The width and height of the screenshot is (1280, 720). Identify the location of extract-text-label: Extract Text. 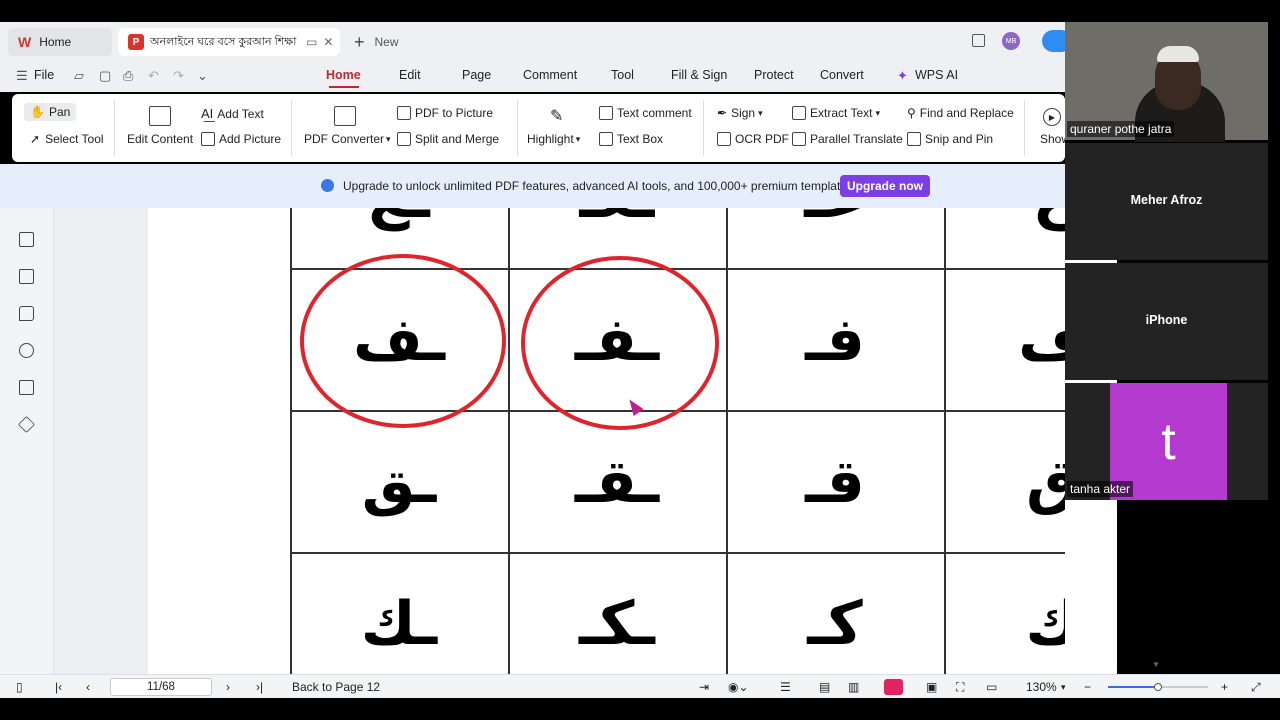
(841, 113).